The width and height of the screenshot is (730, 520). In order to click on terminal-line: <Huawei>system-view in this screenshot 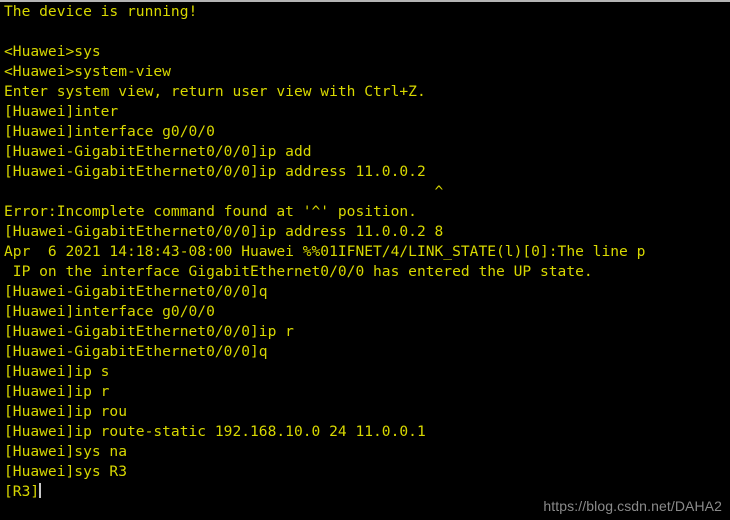, I will do `click(87, 71)`.